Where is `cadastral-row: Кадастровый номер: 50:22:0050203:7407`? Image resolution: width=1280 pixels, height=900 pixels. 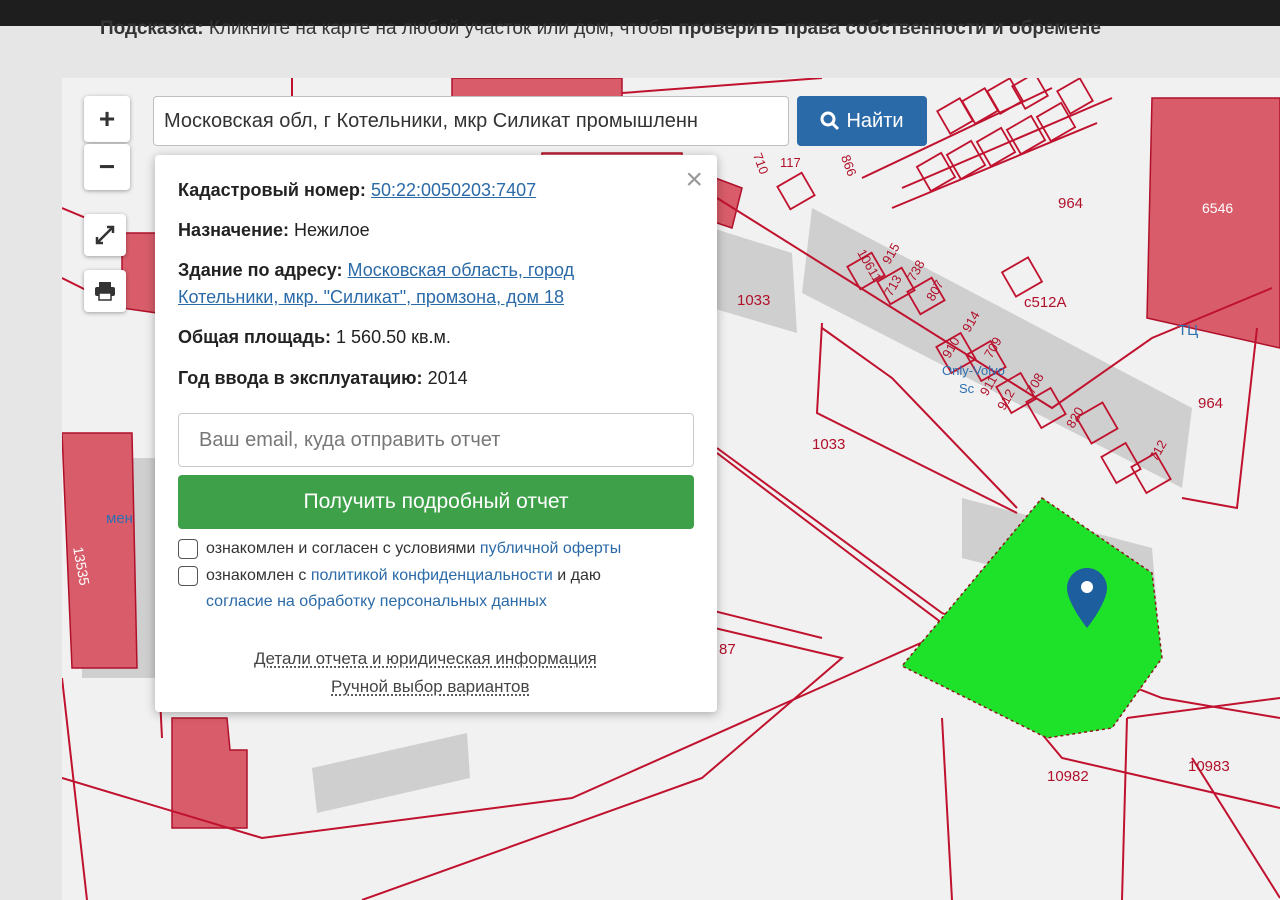
cadastral-row: Кадастровый номер: 50:22:0050203:7407 is located at coordinates (357, 190).